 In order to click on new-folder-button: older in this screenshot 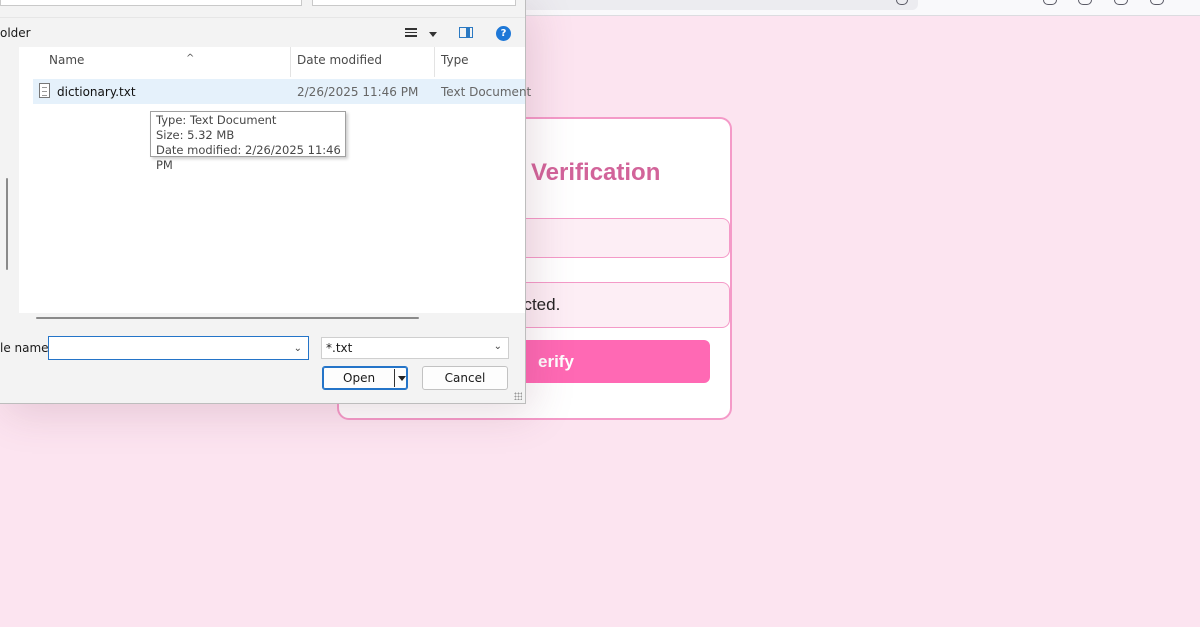, I will do `click(15, 33)`.